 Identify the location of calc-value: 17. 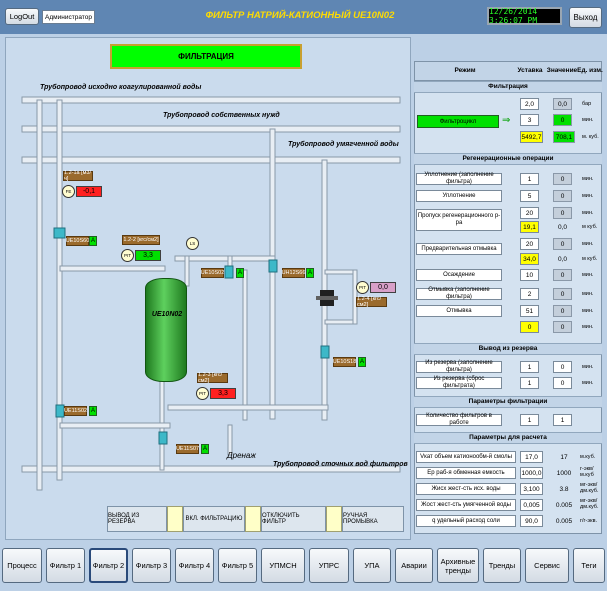
(564, 457).